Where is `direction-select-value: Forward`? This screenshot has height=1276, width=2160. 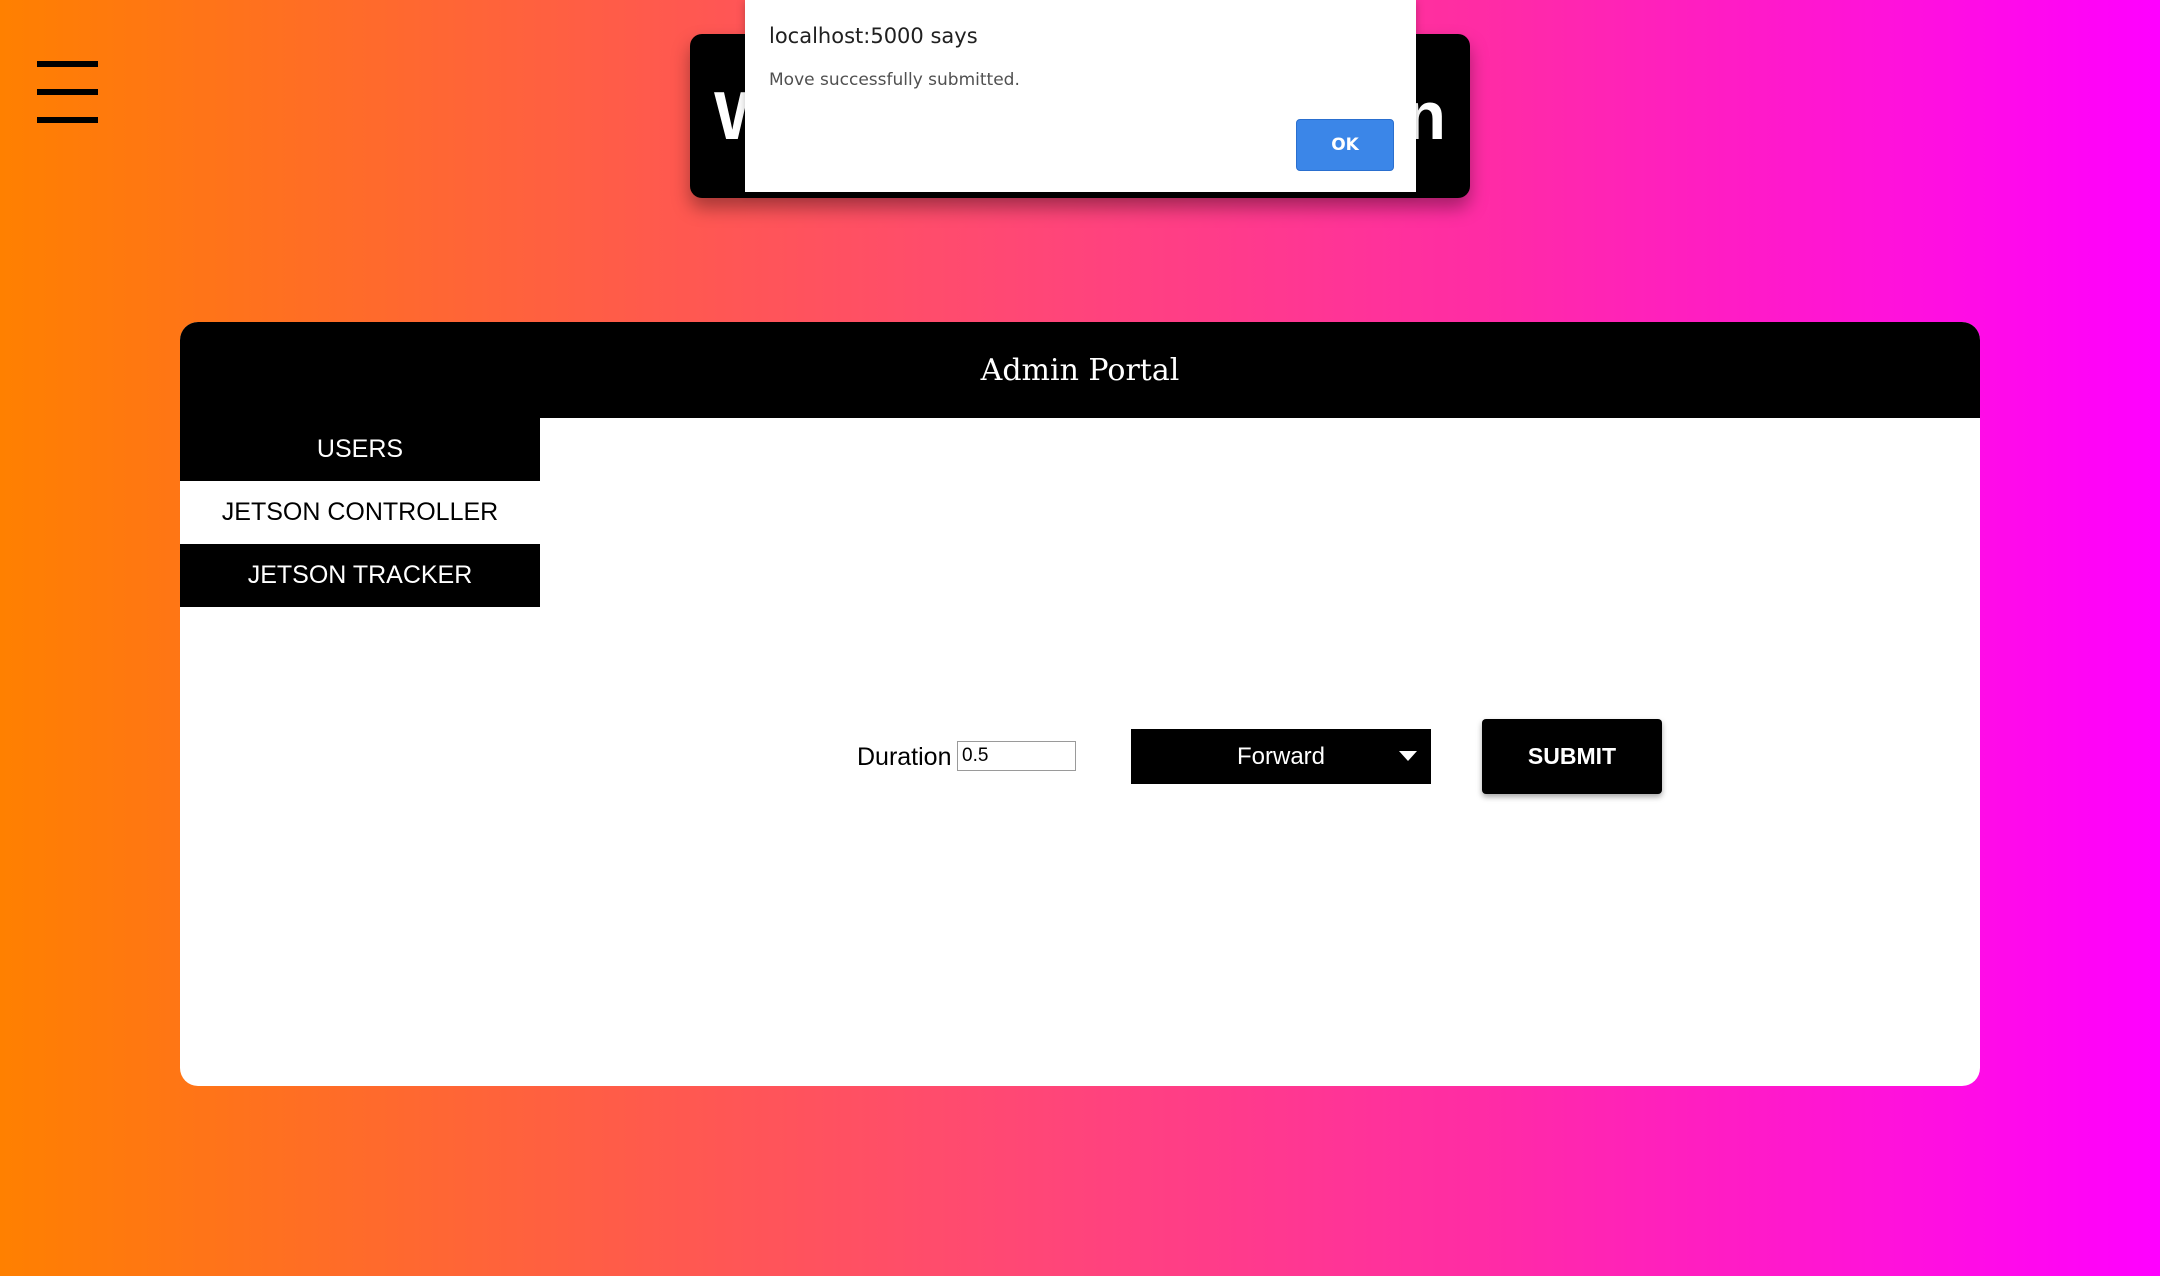 direction-select-value: Forward is located at coordinates (1281, 756).